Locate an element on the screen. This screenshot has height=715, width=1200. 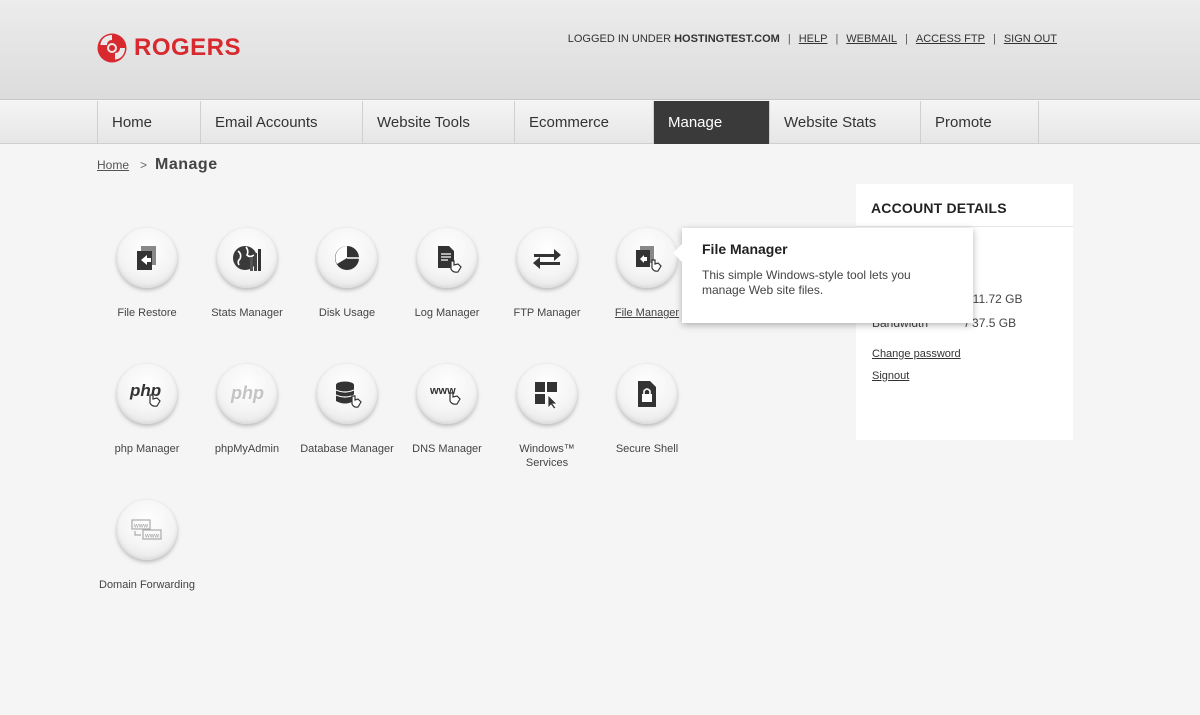
php-icon: php is located at coordinates (147, 394).